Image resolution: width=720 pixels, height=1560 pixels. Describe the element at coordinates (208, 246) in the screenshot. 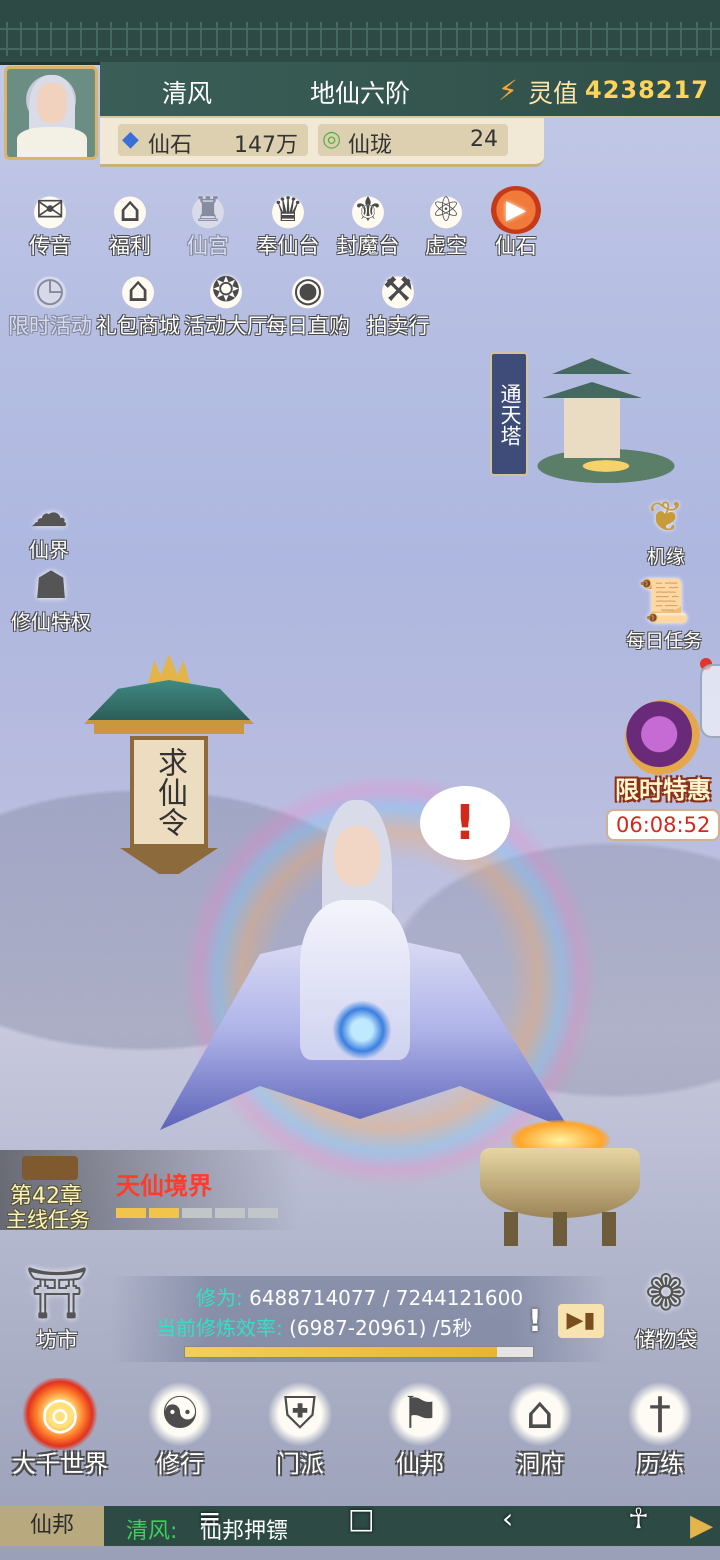

I see `menu-label: 仙宫` at that location.